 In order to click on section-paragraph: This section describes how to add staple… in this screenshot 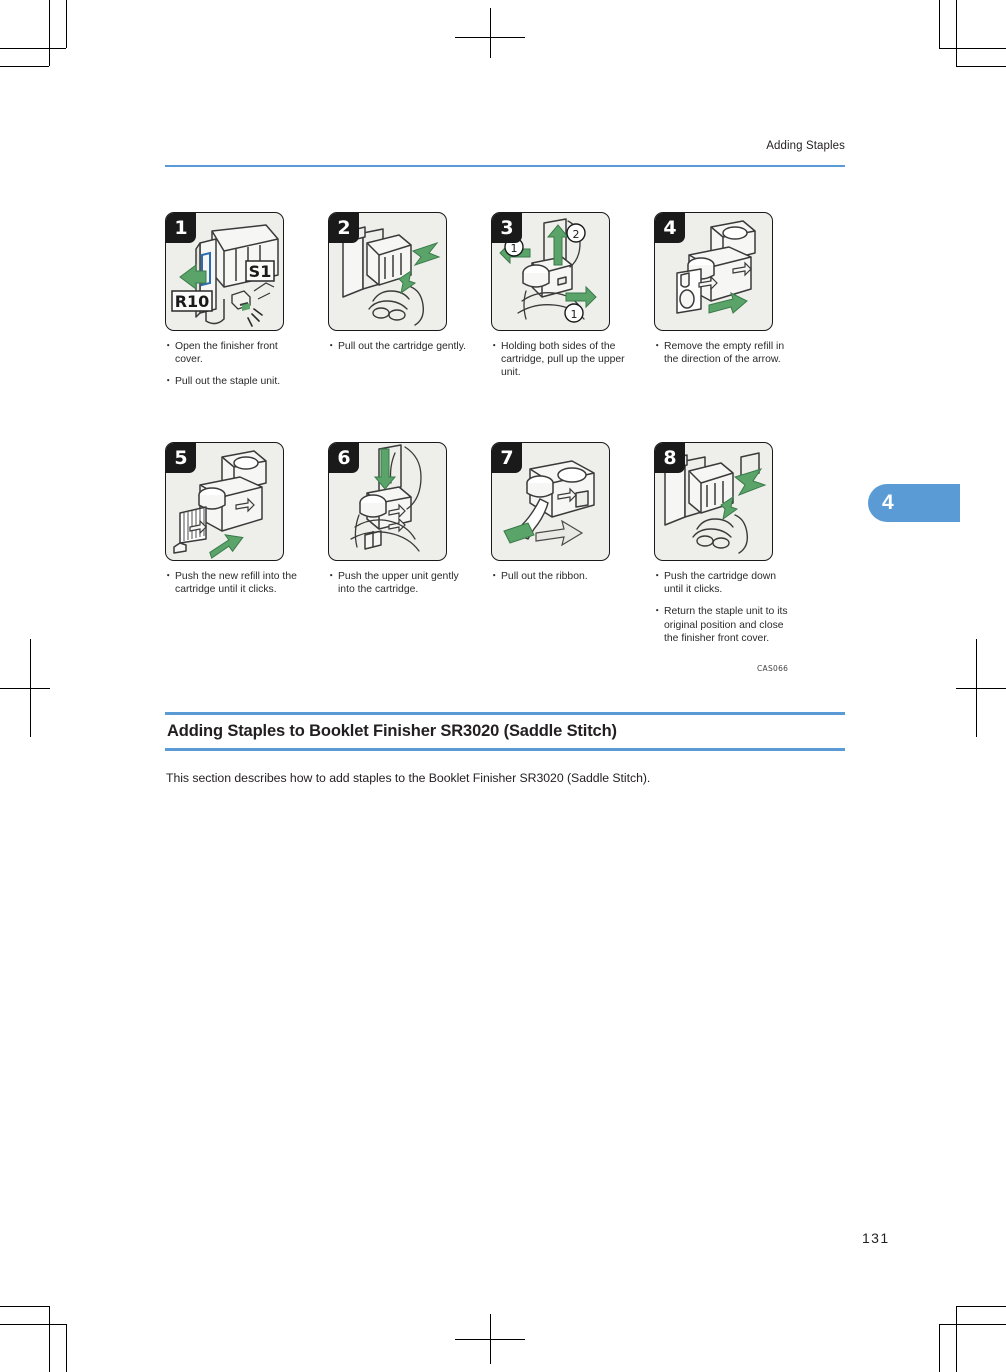, I will do `click(408, 778)`.